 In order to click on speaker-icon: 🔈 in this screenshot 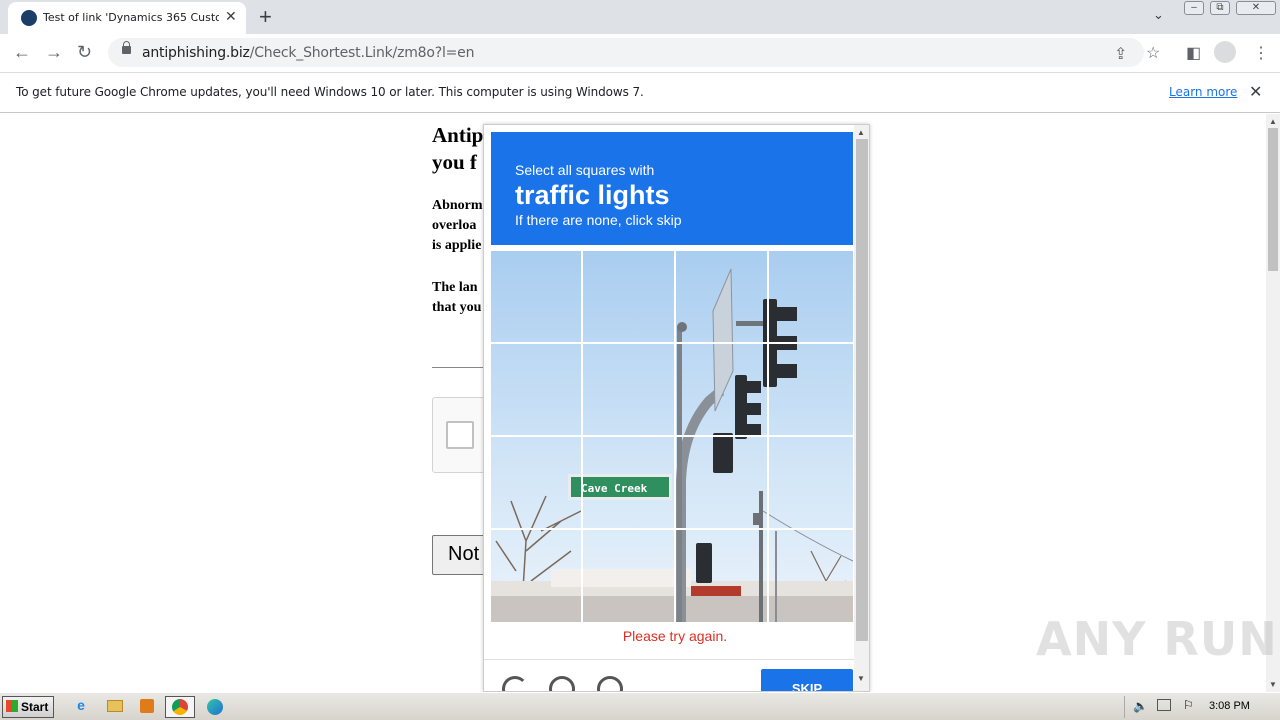, I will do `click(1140, 706)`.